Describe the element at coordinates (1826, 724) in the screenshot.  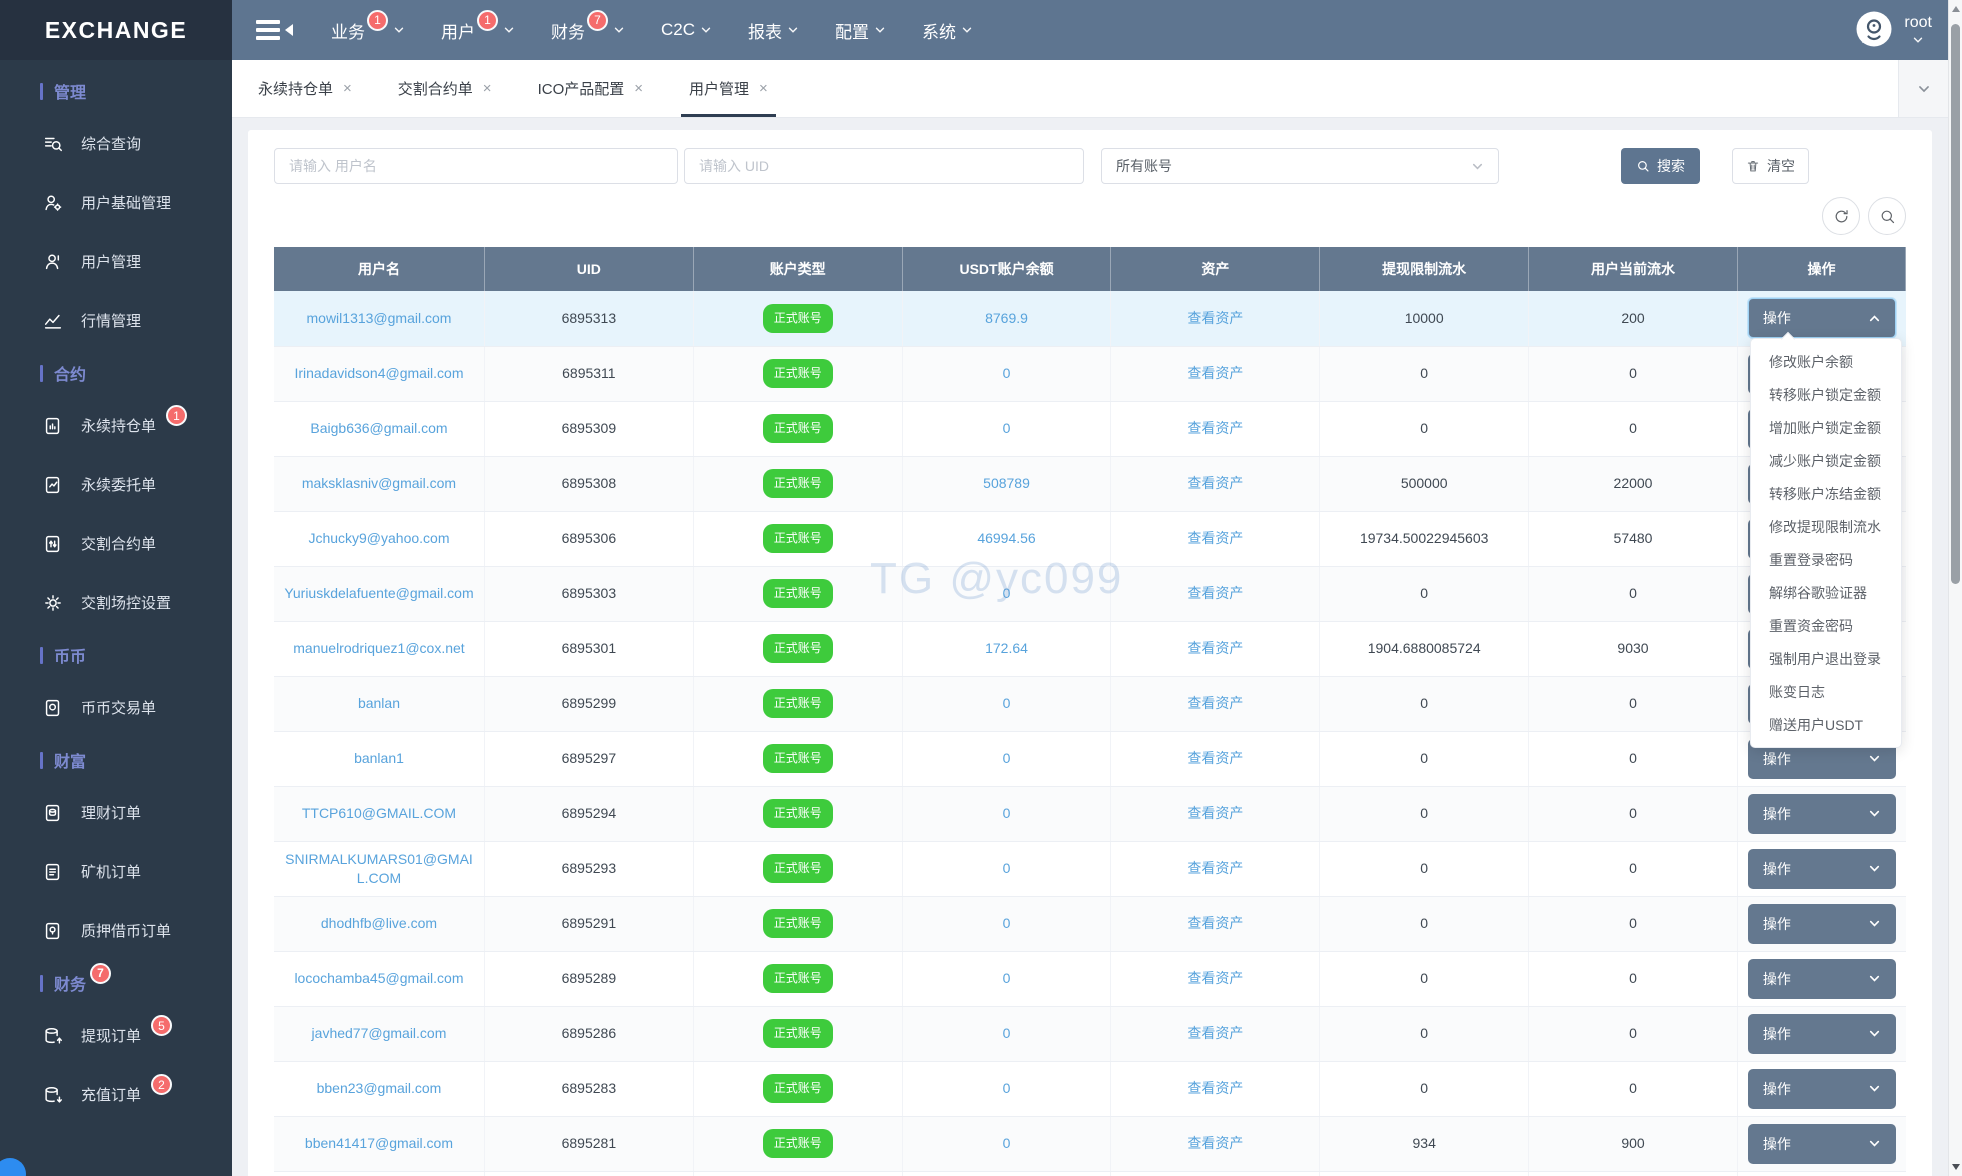
I see `action-menu-item: 赠送用户USDT` at that location.